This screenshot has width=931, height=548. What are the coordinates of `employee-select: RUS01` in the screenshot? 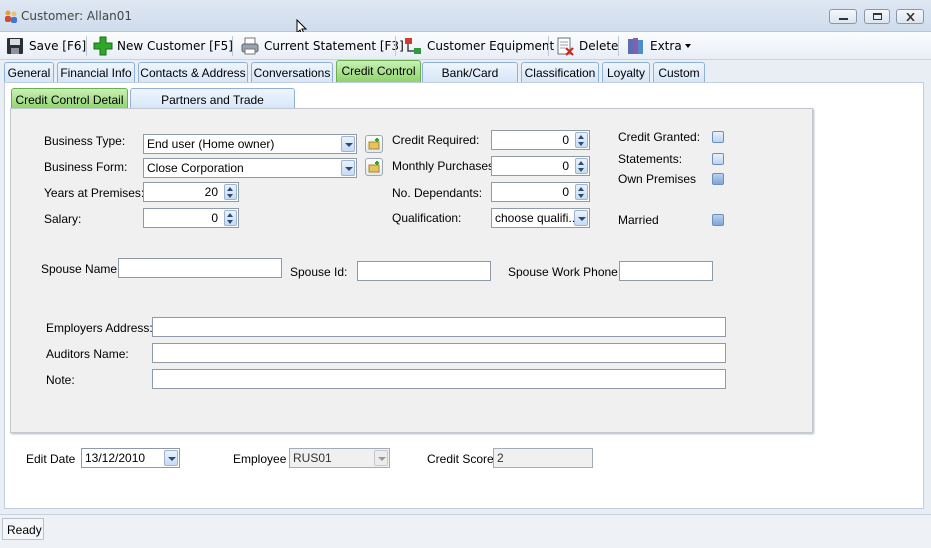 It's located at (339, 458).